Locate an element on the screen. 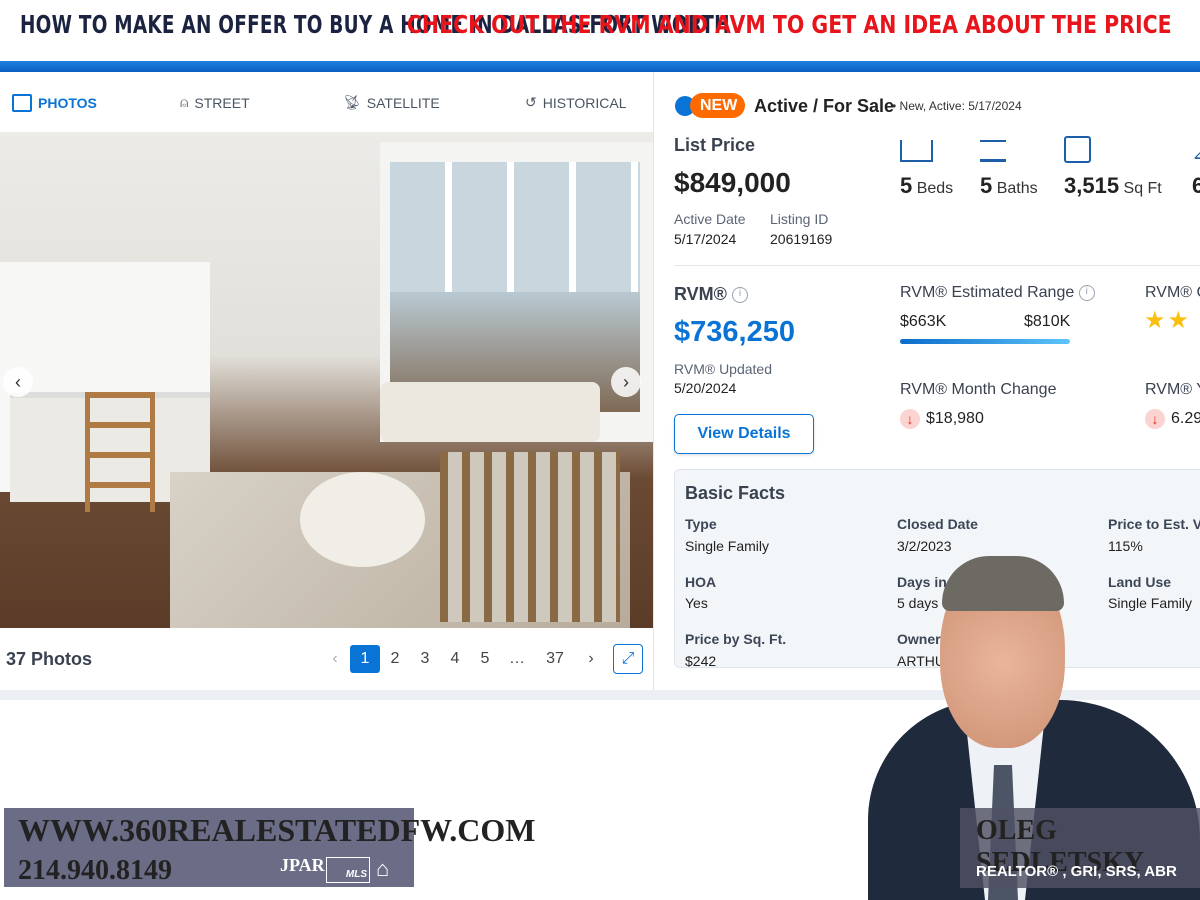  fact-value: 115% is located at coordinates (1125, 546).